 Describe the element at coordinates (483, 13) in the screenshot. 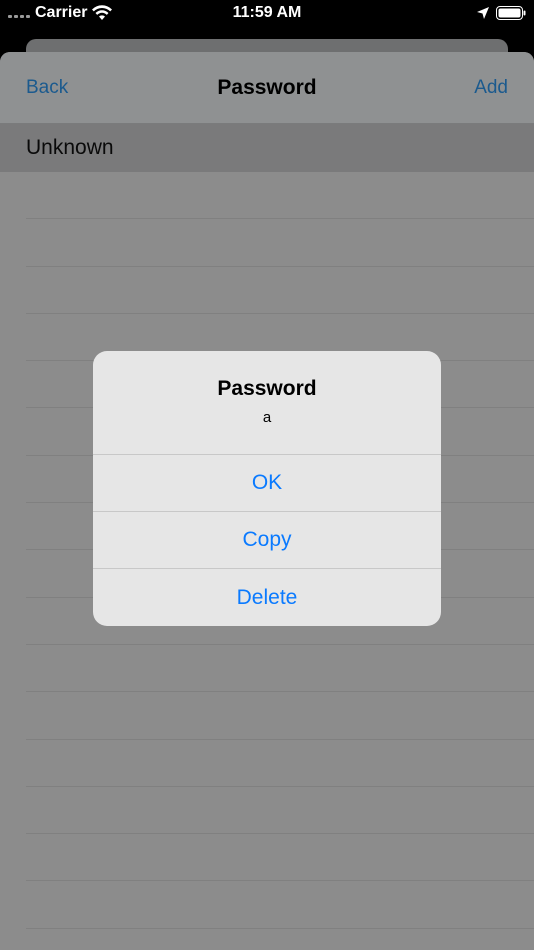

I see `location-arrow-icon` at that location.